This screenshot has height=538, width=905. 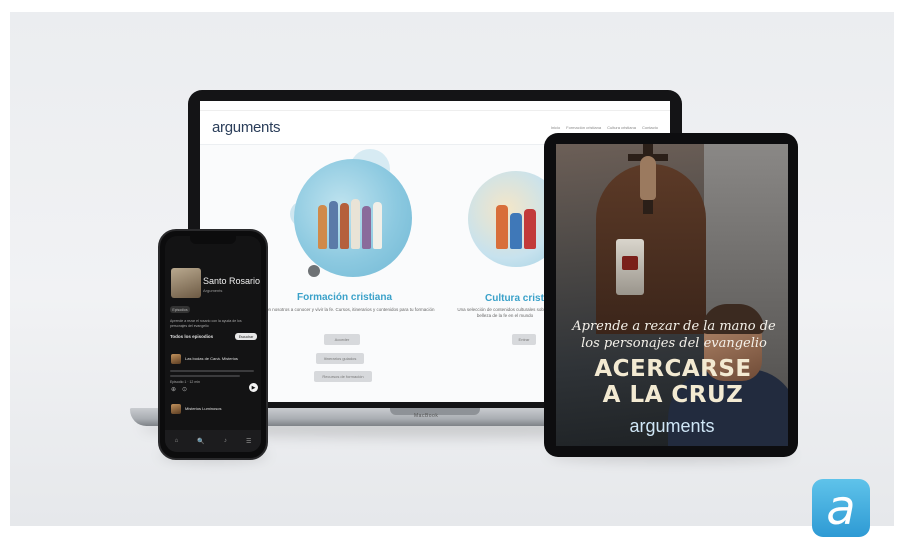 What do you see at coordinates (176, 409) in the screenshot?
I see `mini-player-art` at bounding box center [176, 409].